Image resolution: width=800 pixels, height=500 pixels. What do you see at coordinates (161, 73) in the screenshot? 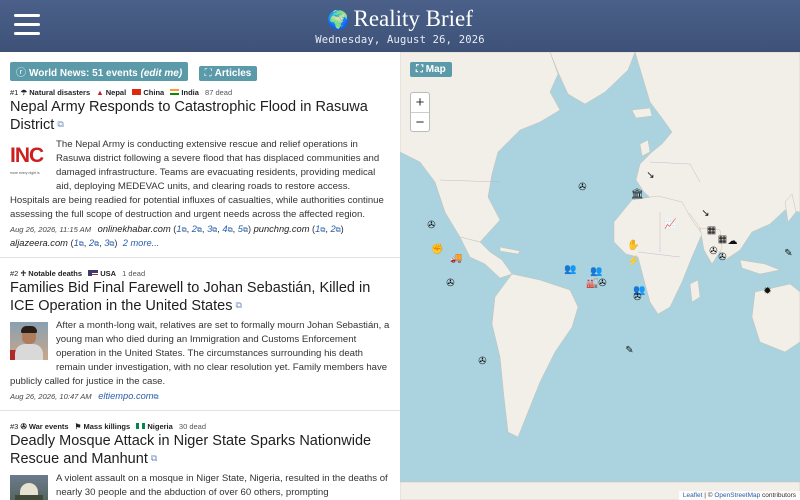
I see `edit-label: (edit me)` at bounding box center [161, 73].